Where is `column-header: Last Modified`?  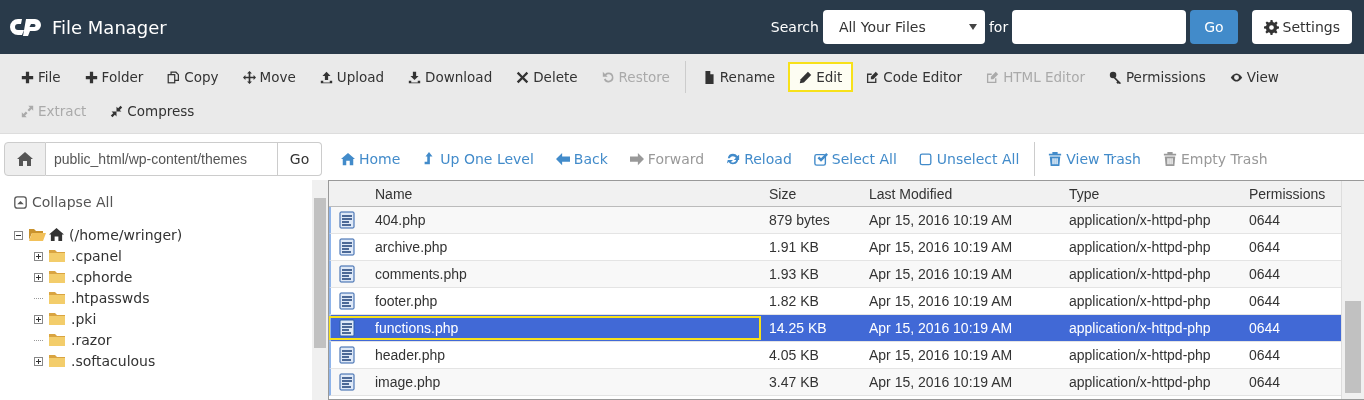 column-header: Last Modified is located at coordinates (961, 193).